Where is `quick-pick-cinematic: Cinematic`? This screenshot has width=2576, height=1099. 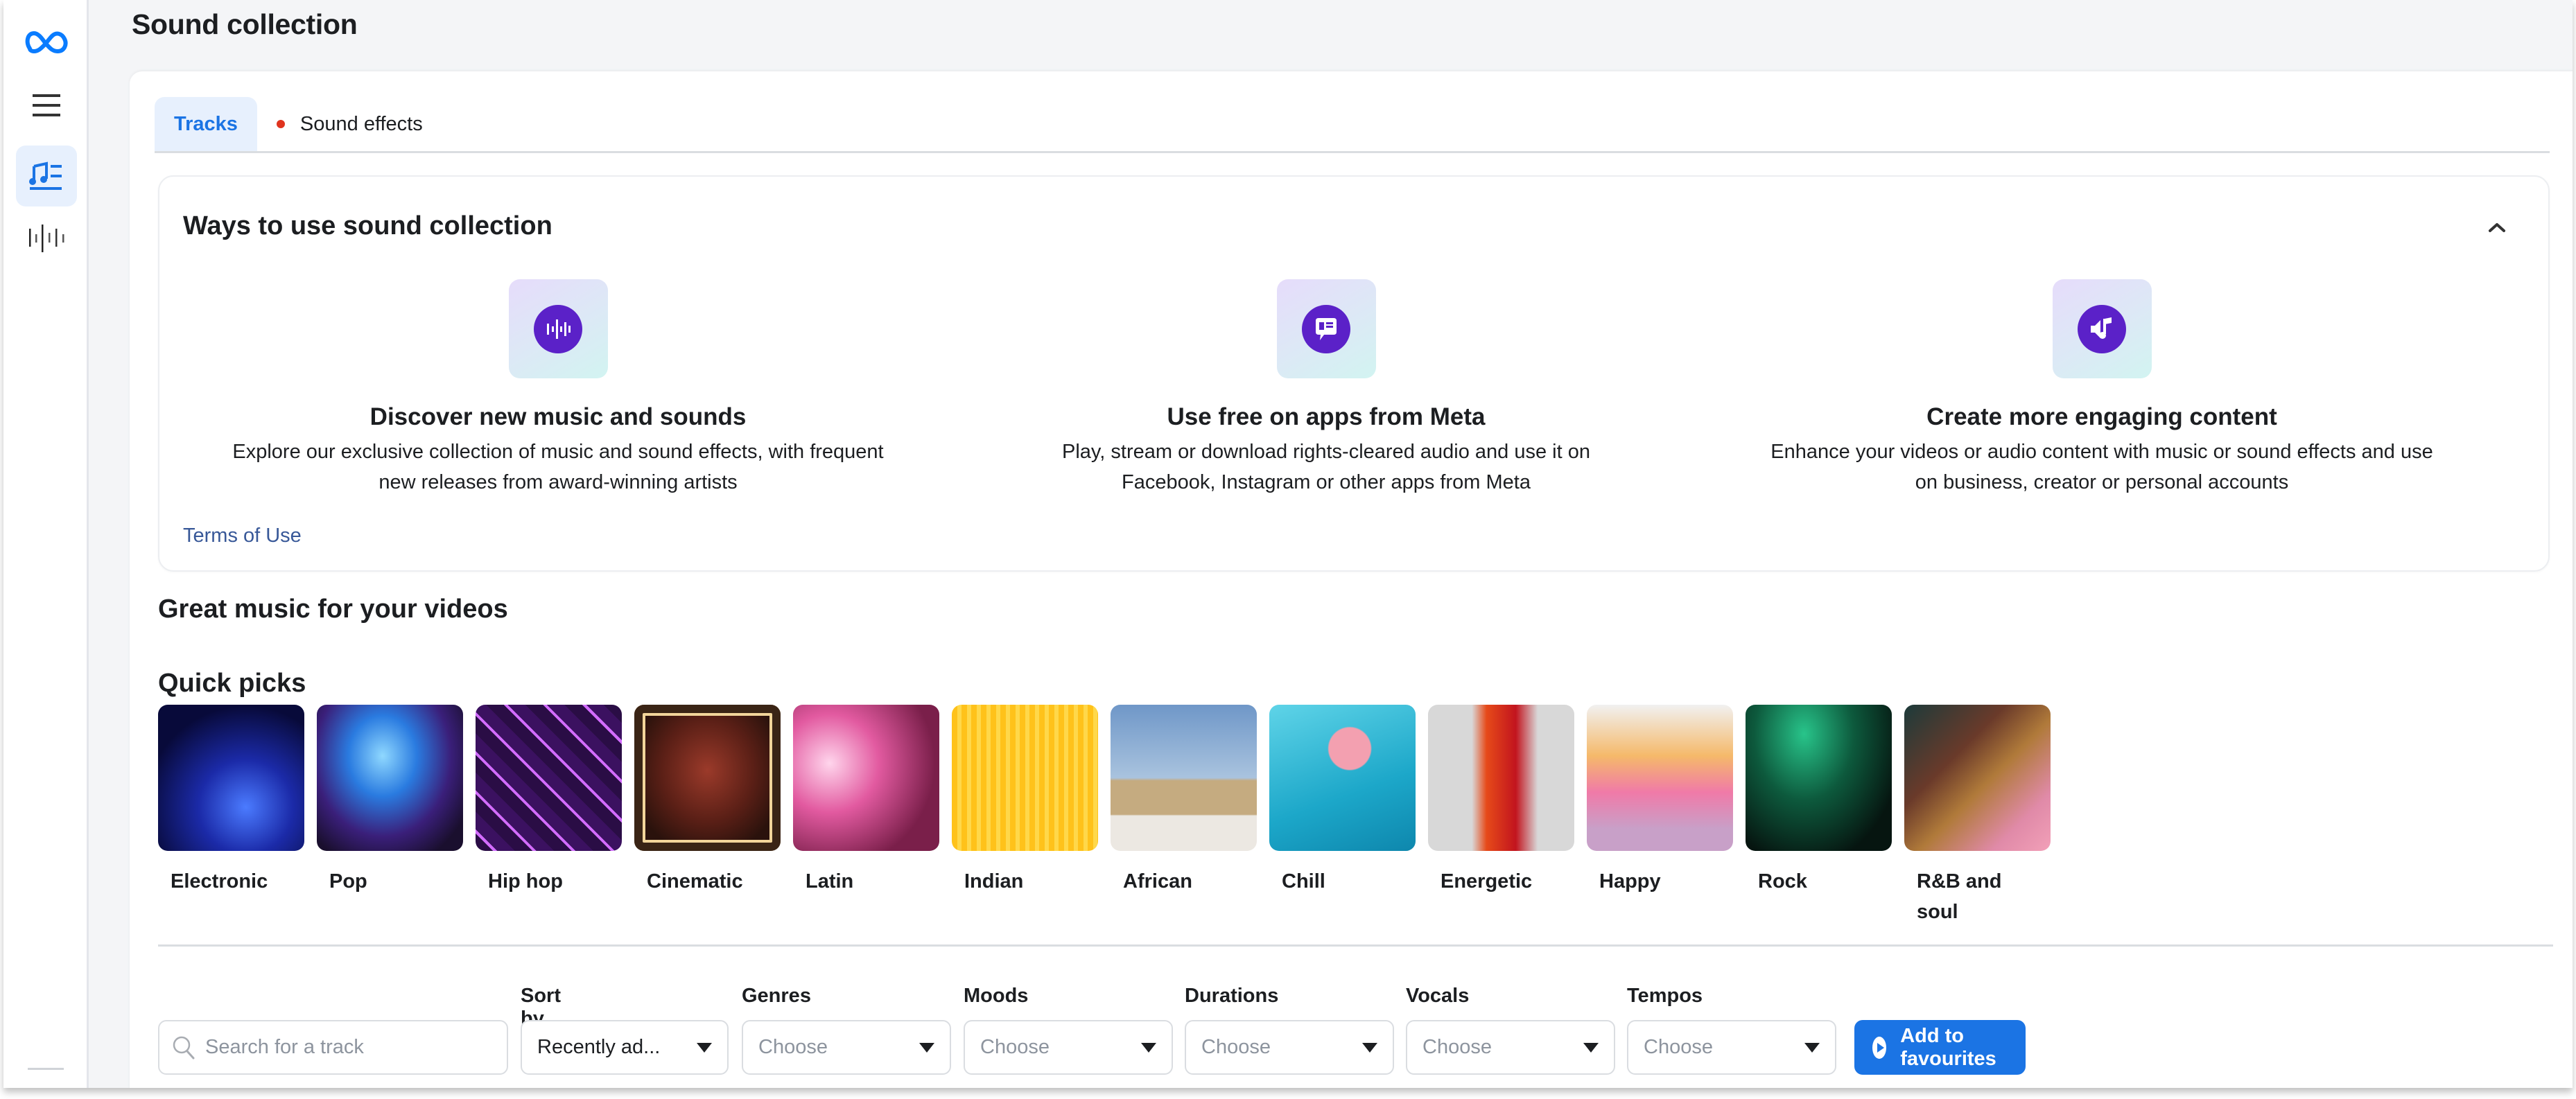
quick-pick-cinematic: Cinematic is located at coordinates (707, 801).